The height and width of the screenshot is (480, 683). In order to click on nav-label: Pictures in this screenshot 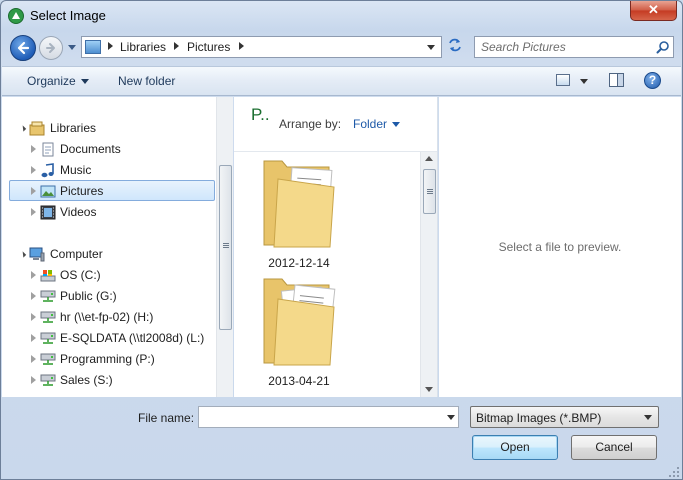, I will do `click(82, 191)`.